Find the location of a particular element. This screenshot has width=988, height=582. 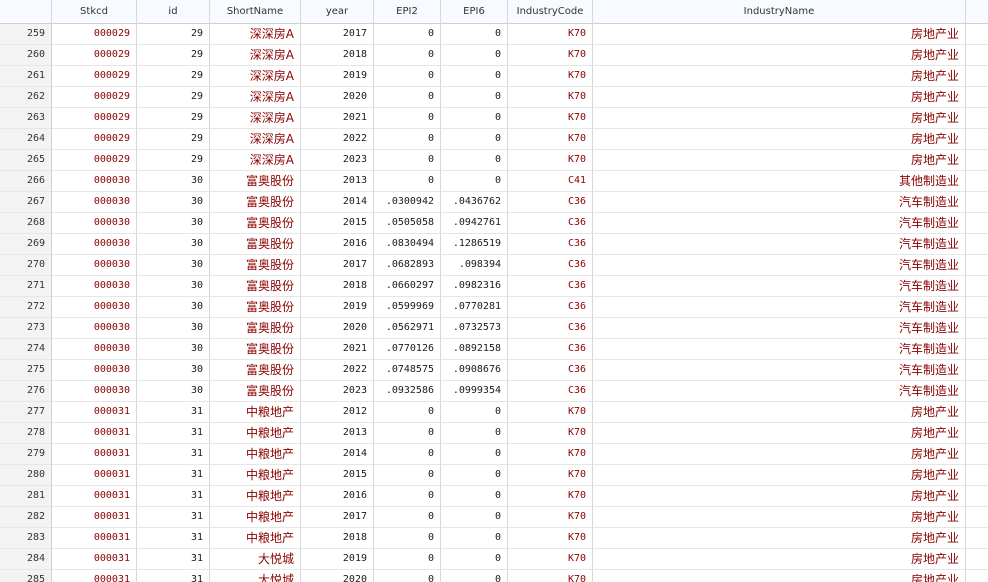

cell-rownum: 269 is located at coordinates (26, 244).